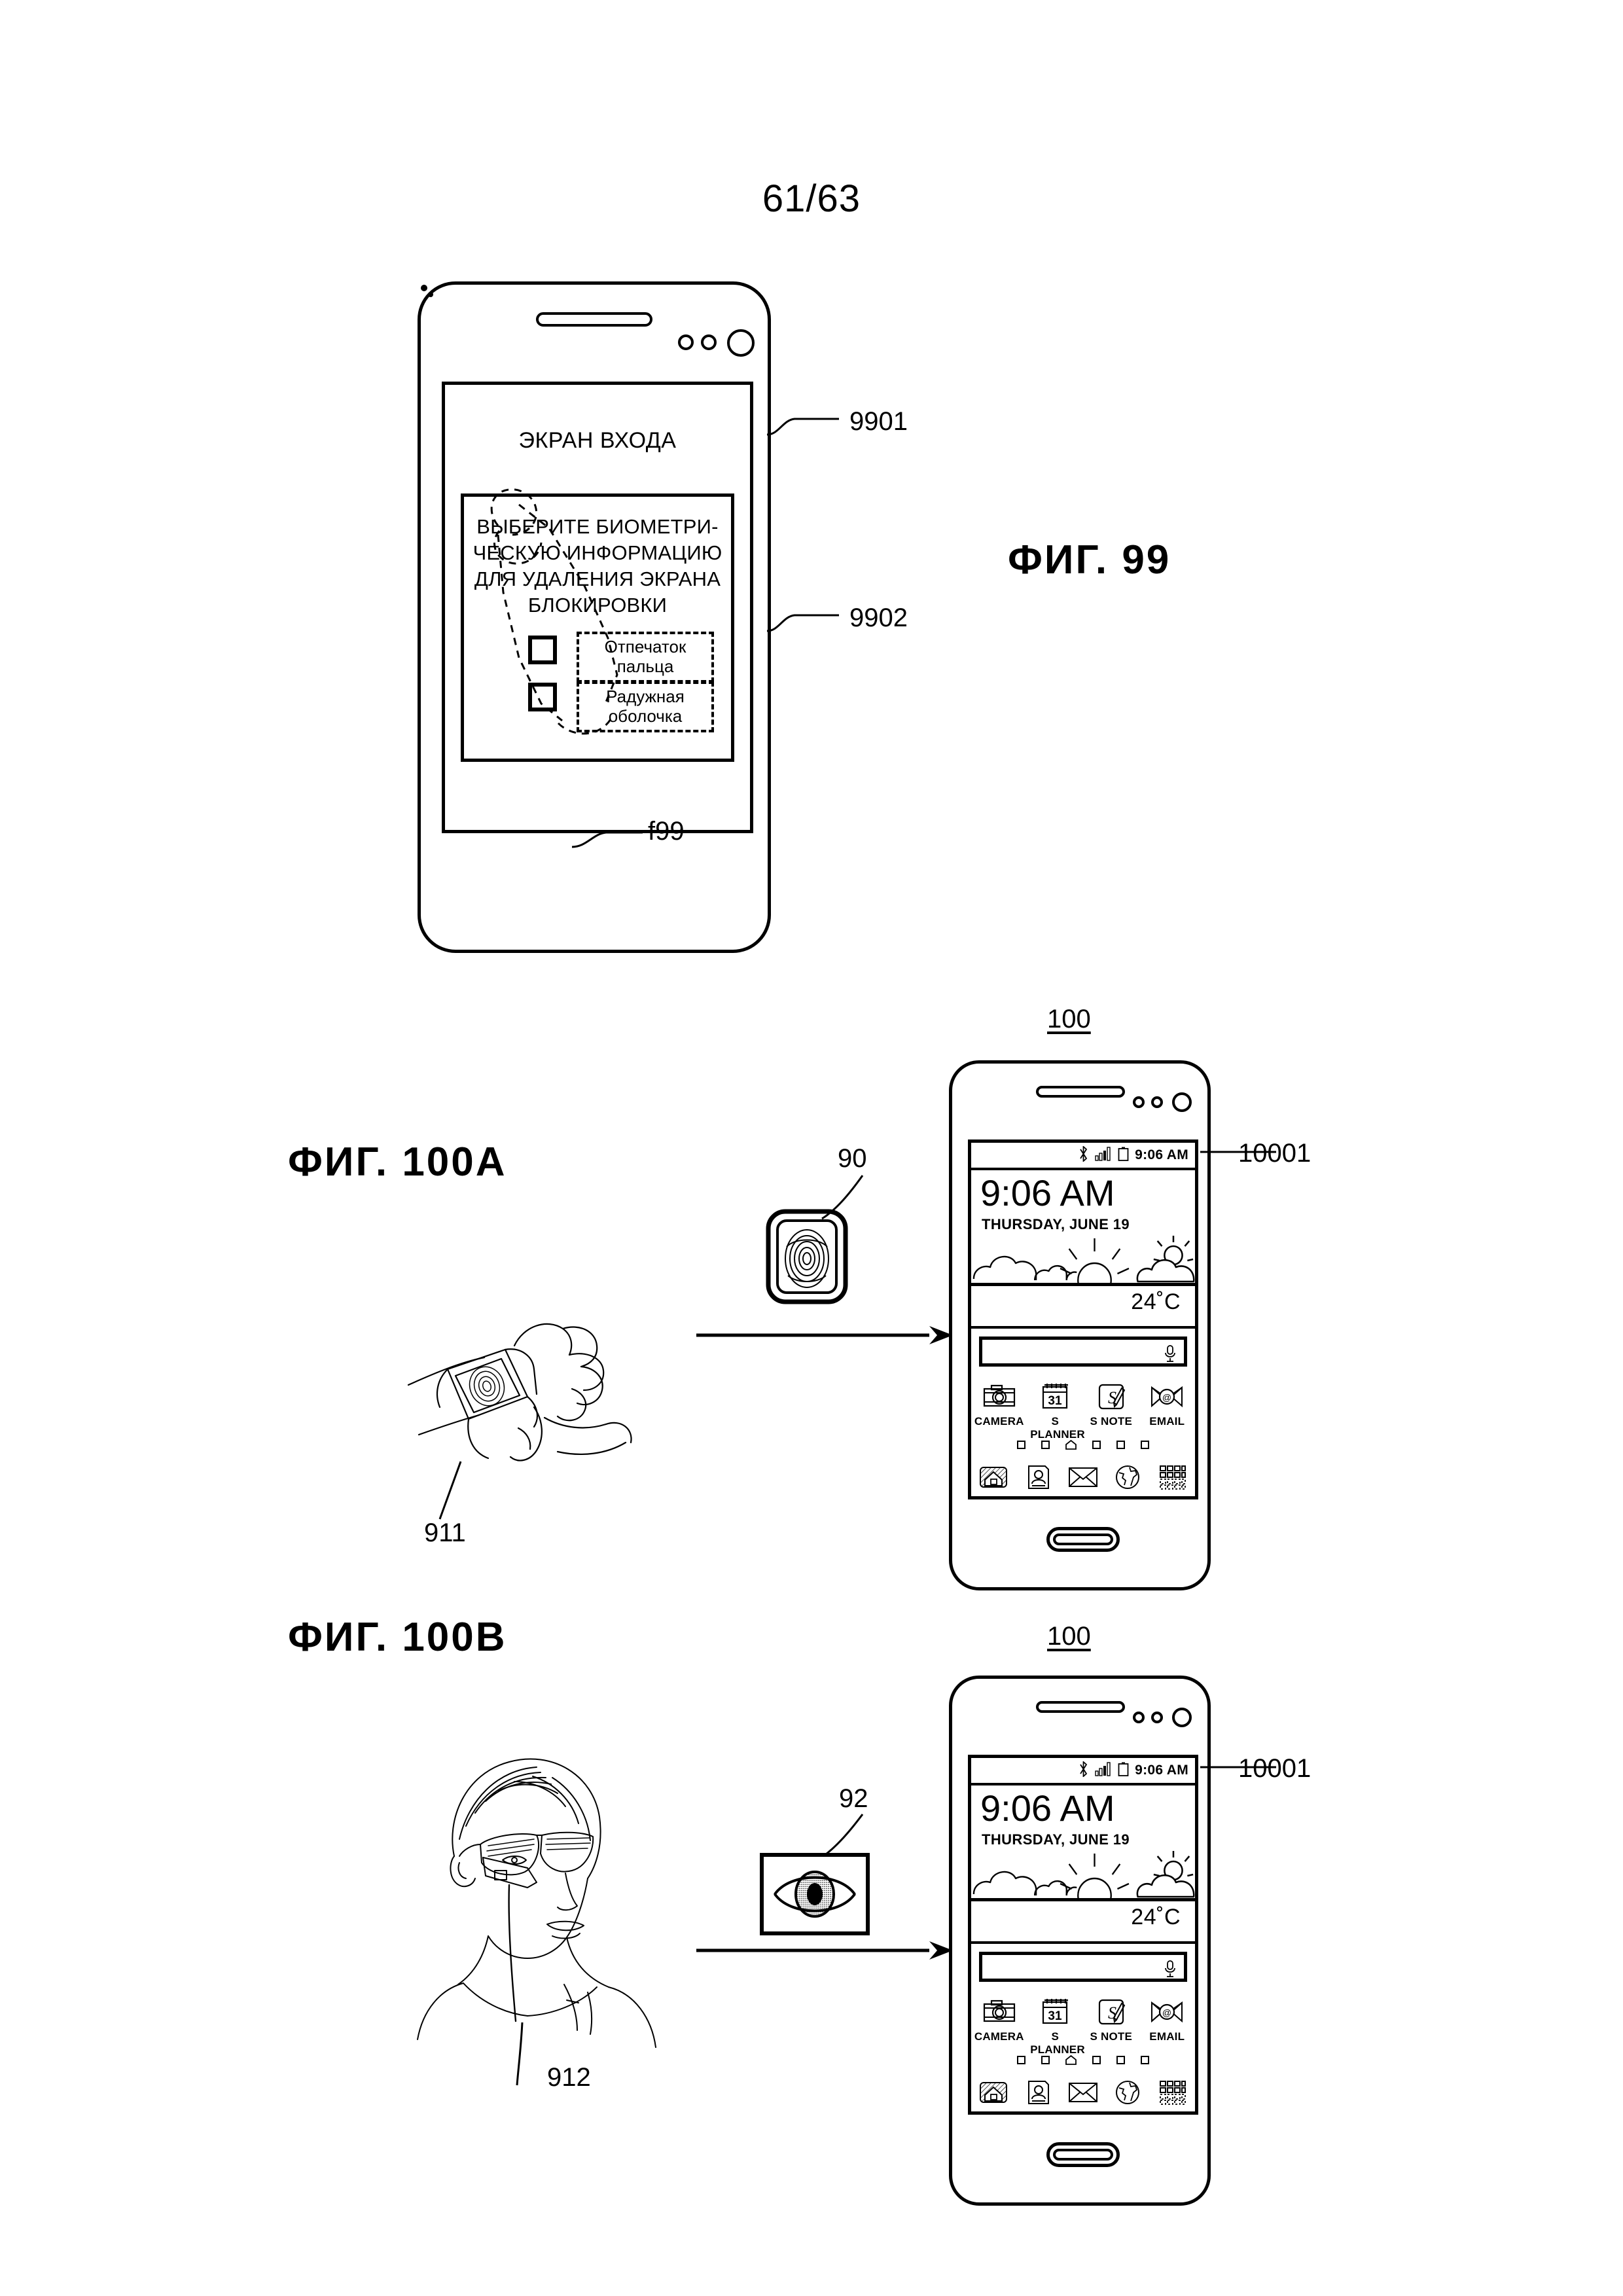 The width and height of the screenshot is (1623, 2296). Describe the element at coordinates (427, 291) in the screenshot. I see `fig99-home-button` at that location.